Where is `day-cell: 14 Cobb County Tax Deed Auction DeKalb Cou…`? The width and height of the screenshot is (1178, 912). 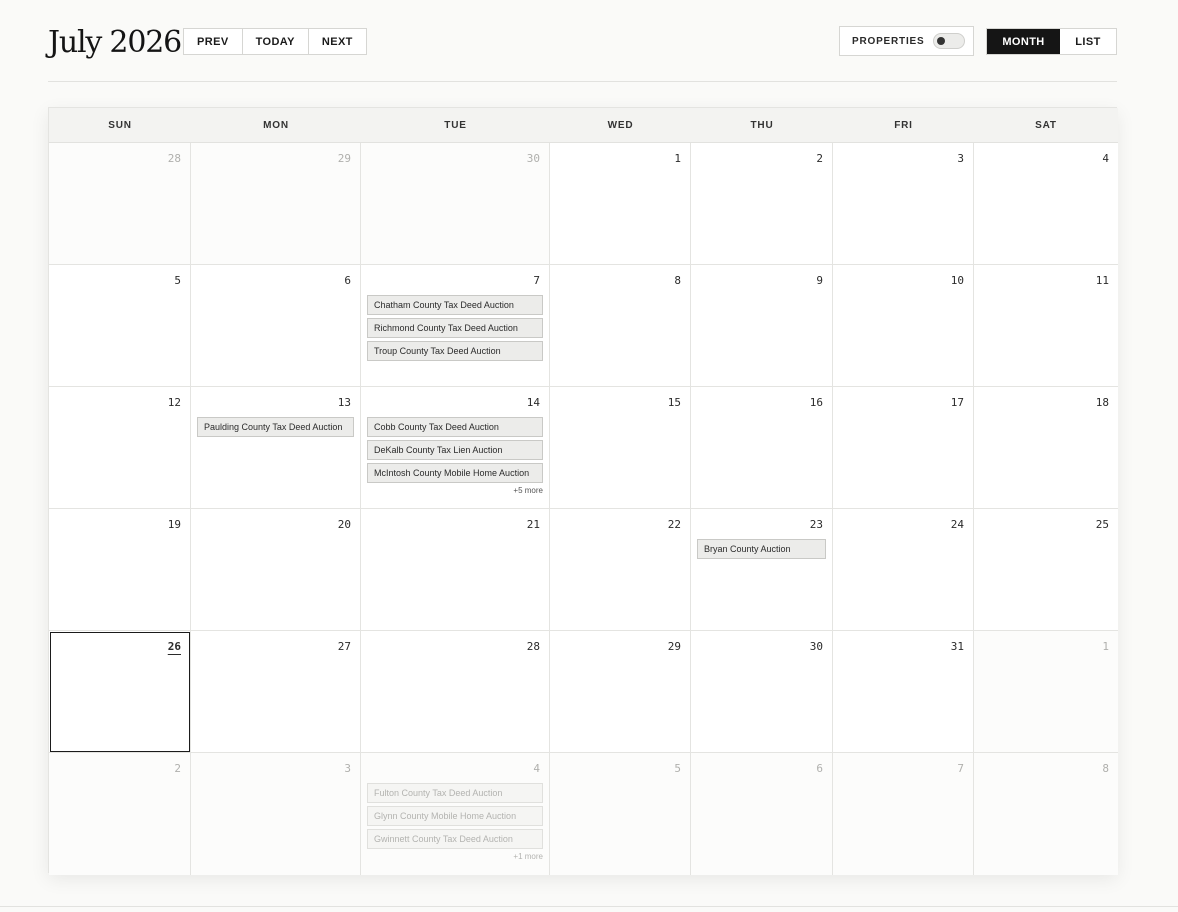 day-cell: 14 Cobb County Tax Deed Auction DeKalb Cou… is located at coordinates (455, 448).